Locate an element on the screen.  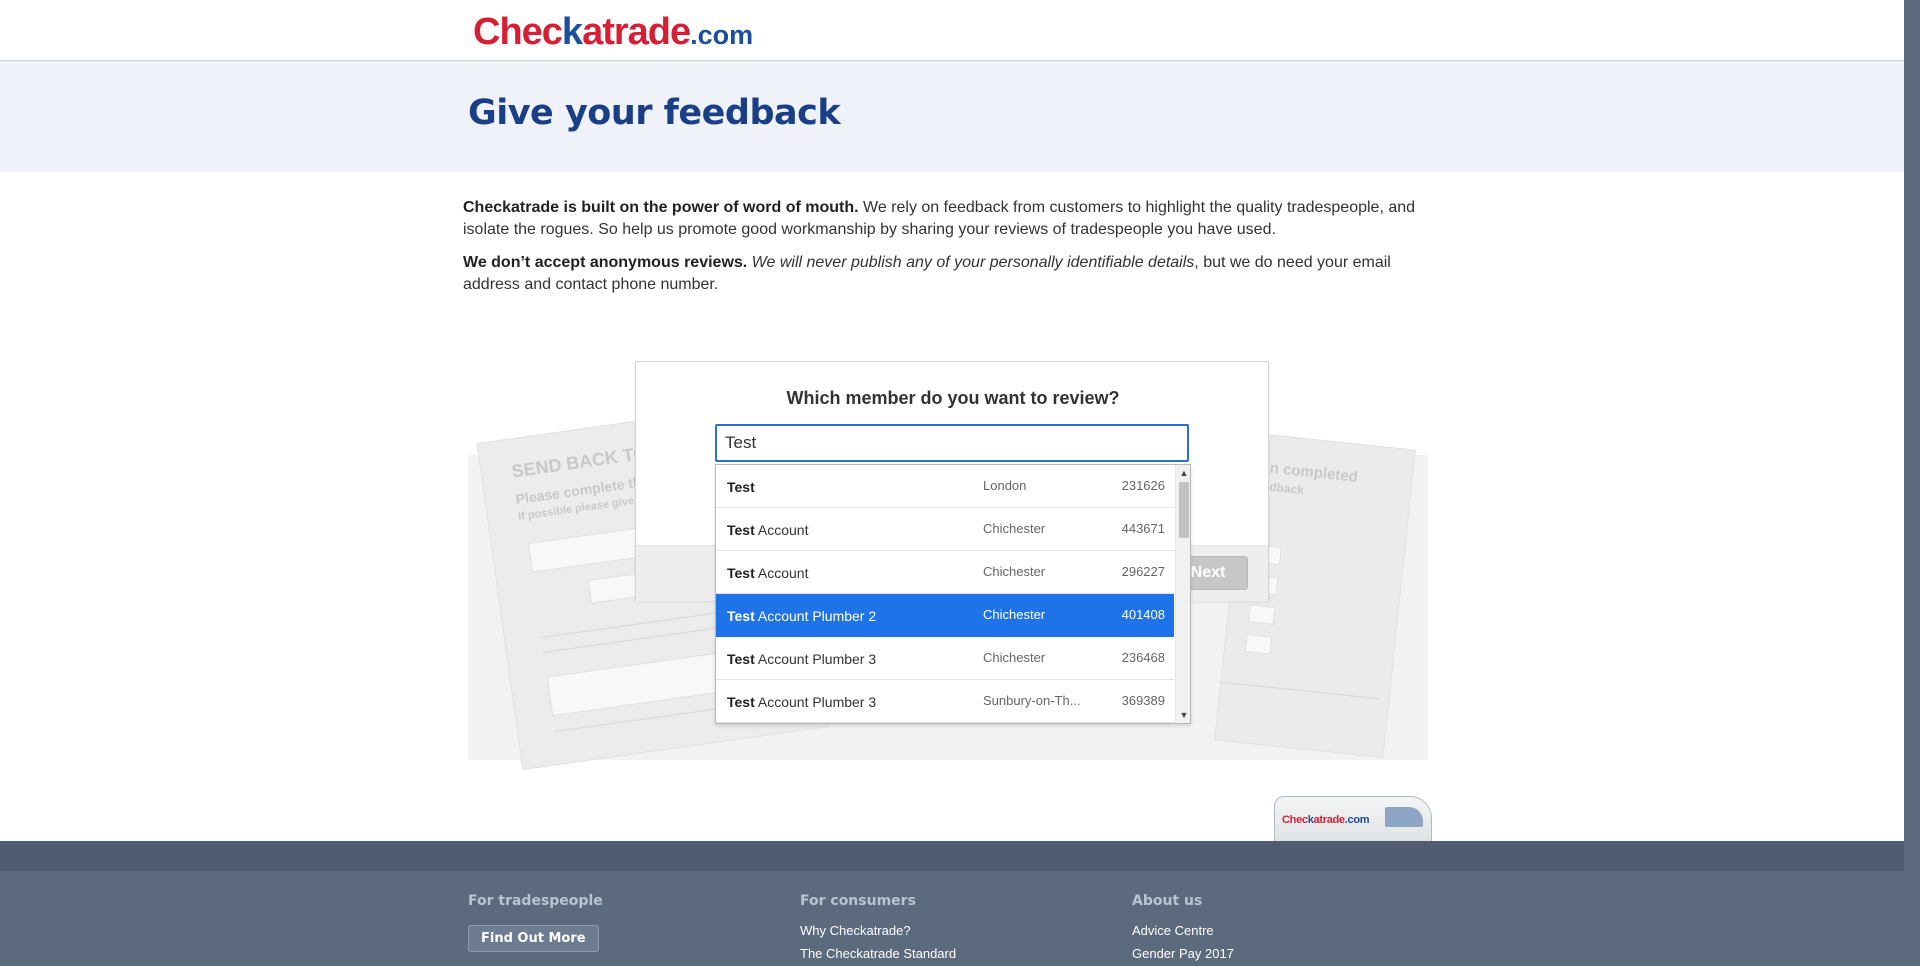
logo-domain: .com is located at coordinates (722, 35).